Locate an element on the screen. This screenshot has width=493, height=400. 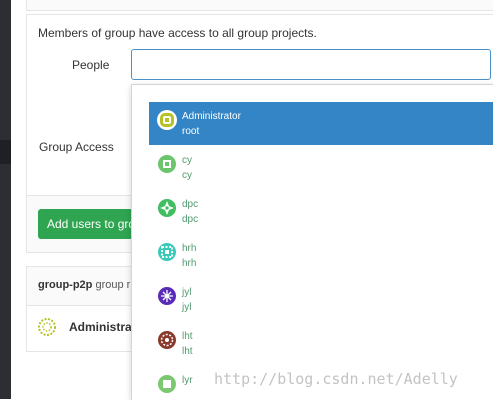
member-name: Administrat is located at coordinates (102, 327).